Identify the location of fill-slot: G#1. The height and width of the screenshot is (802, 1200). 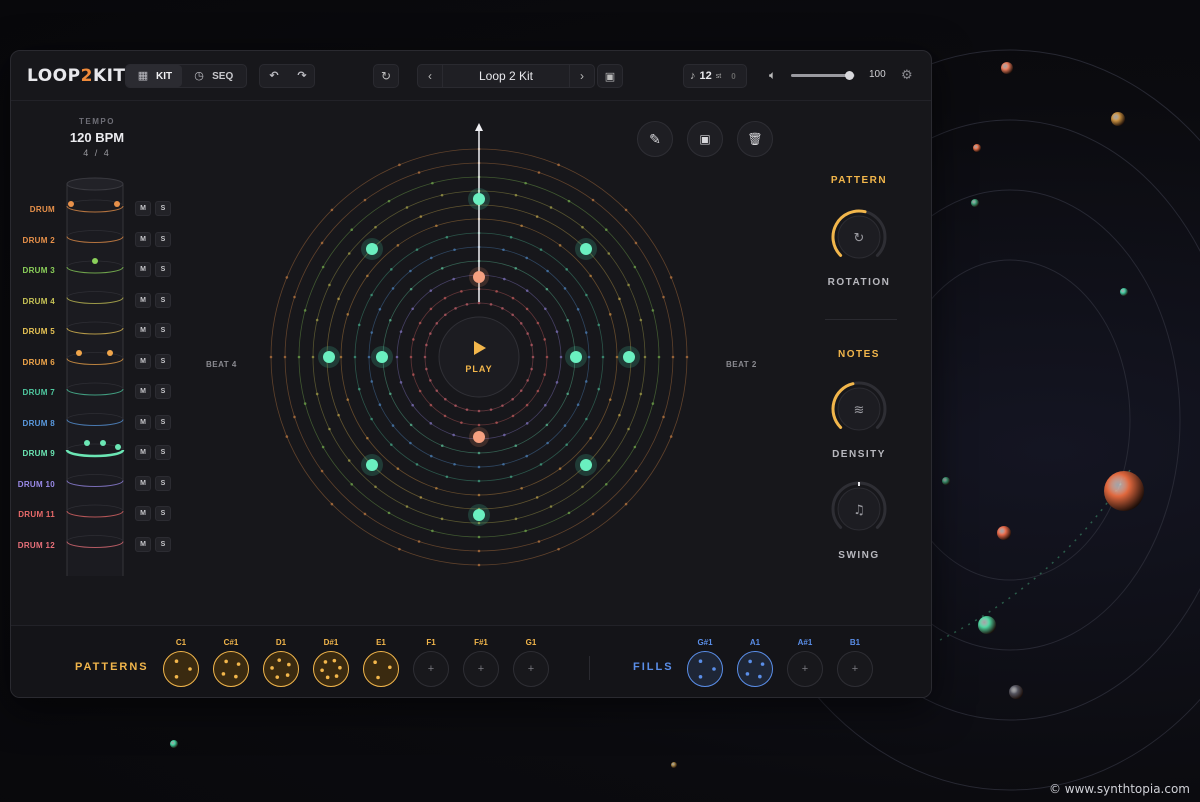
(705, 662).